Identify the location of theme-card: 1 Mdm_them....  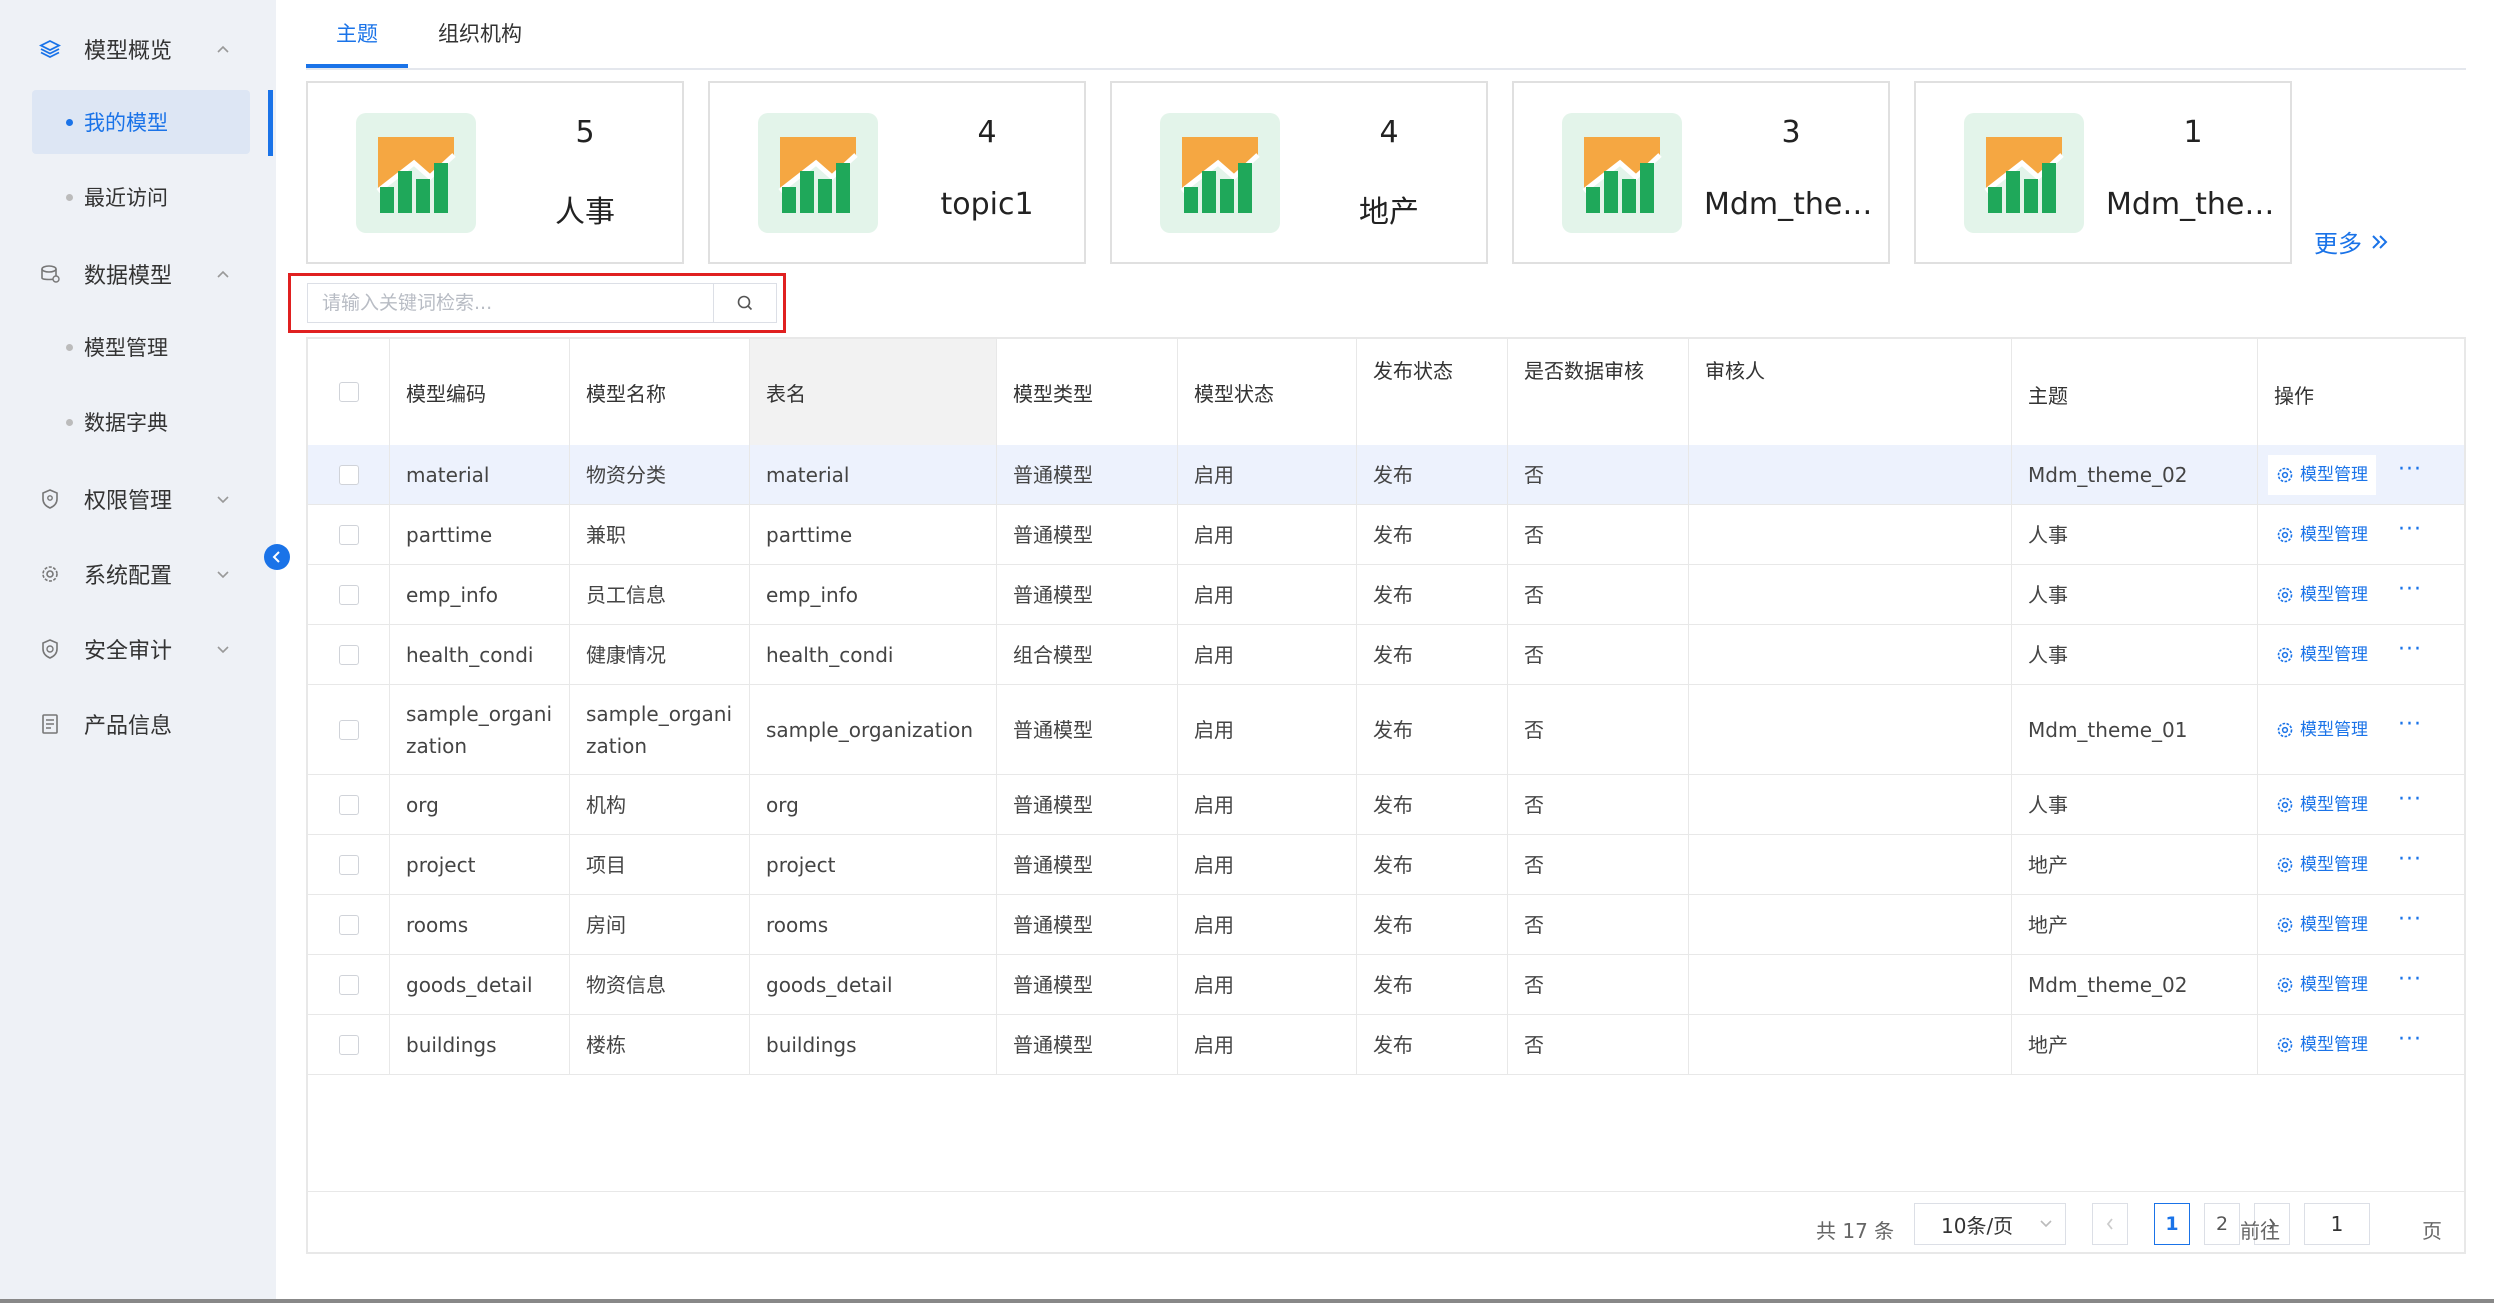
(2103, 172).